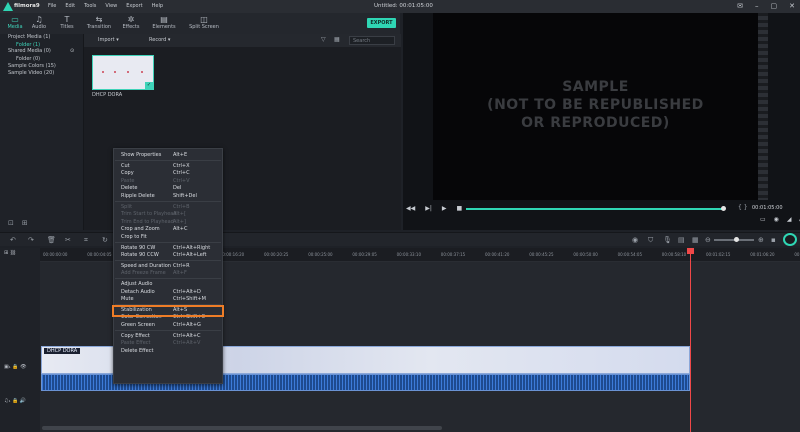 The image size is (800, 432). What do you see at coordinates (743, 207) in the screenshot?
I see `mark-in-out-icon: { }` at bounding box center [743, 207].